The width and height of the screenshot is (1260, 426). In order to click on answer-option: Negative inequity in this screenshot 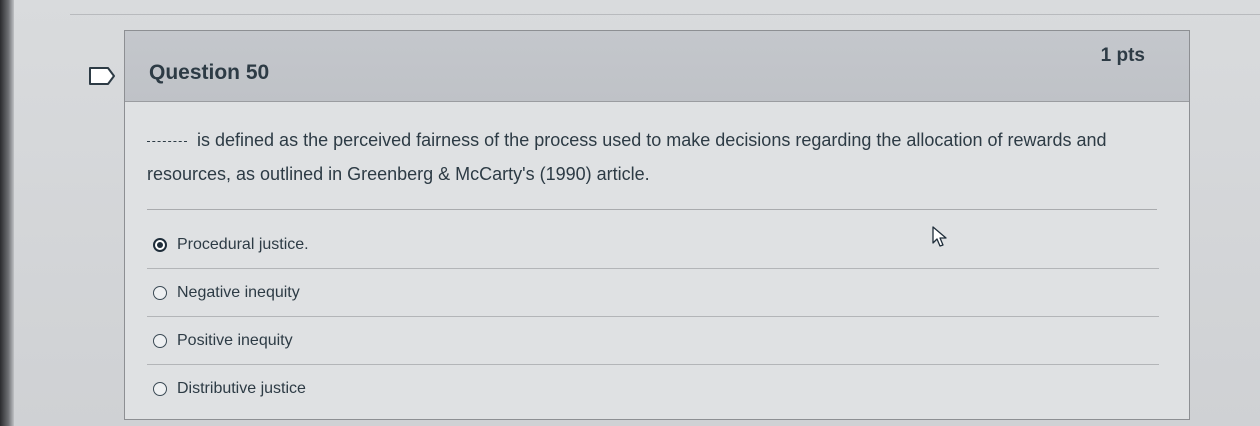, I will do `click(653, 293)`.